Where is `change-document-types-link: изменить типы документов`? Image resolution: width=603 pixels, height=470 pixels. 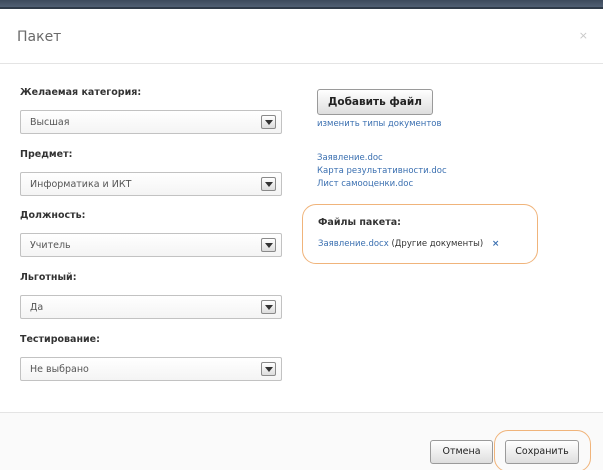 change-document-types-link: изменить типы документов is located at coordinates (379, 124).